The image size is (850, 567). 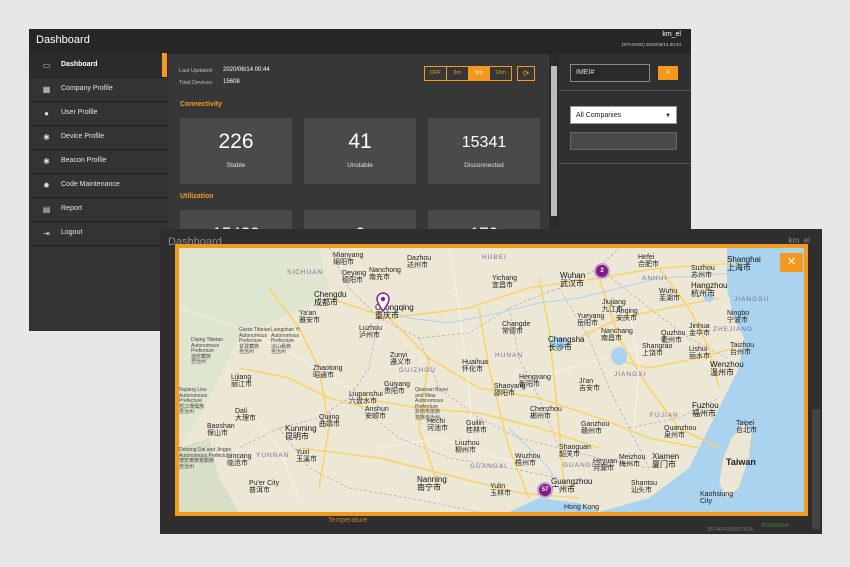 I want to click on map-label-island: Taiwan, so click(x=741, y=462).